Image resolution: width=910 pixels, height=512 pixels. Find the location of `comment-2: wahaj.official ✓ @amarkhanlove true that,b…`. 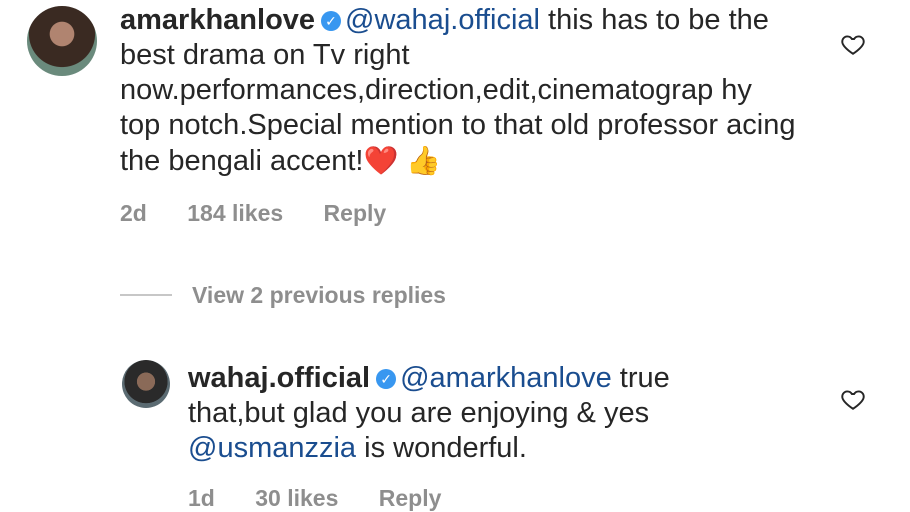

comment-2: wahaj.official ✓ @amarkhanlove true that,b… is located at coordinates (468, 413).